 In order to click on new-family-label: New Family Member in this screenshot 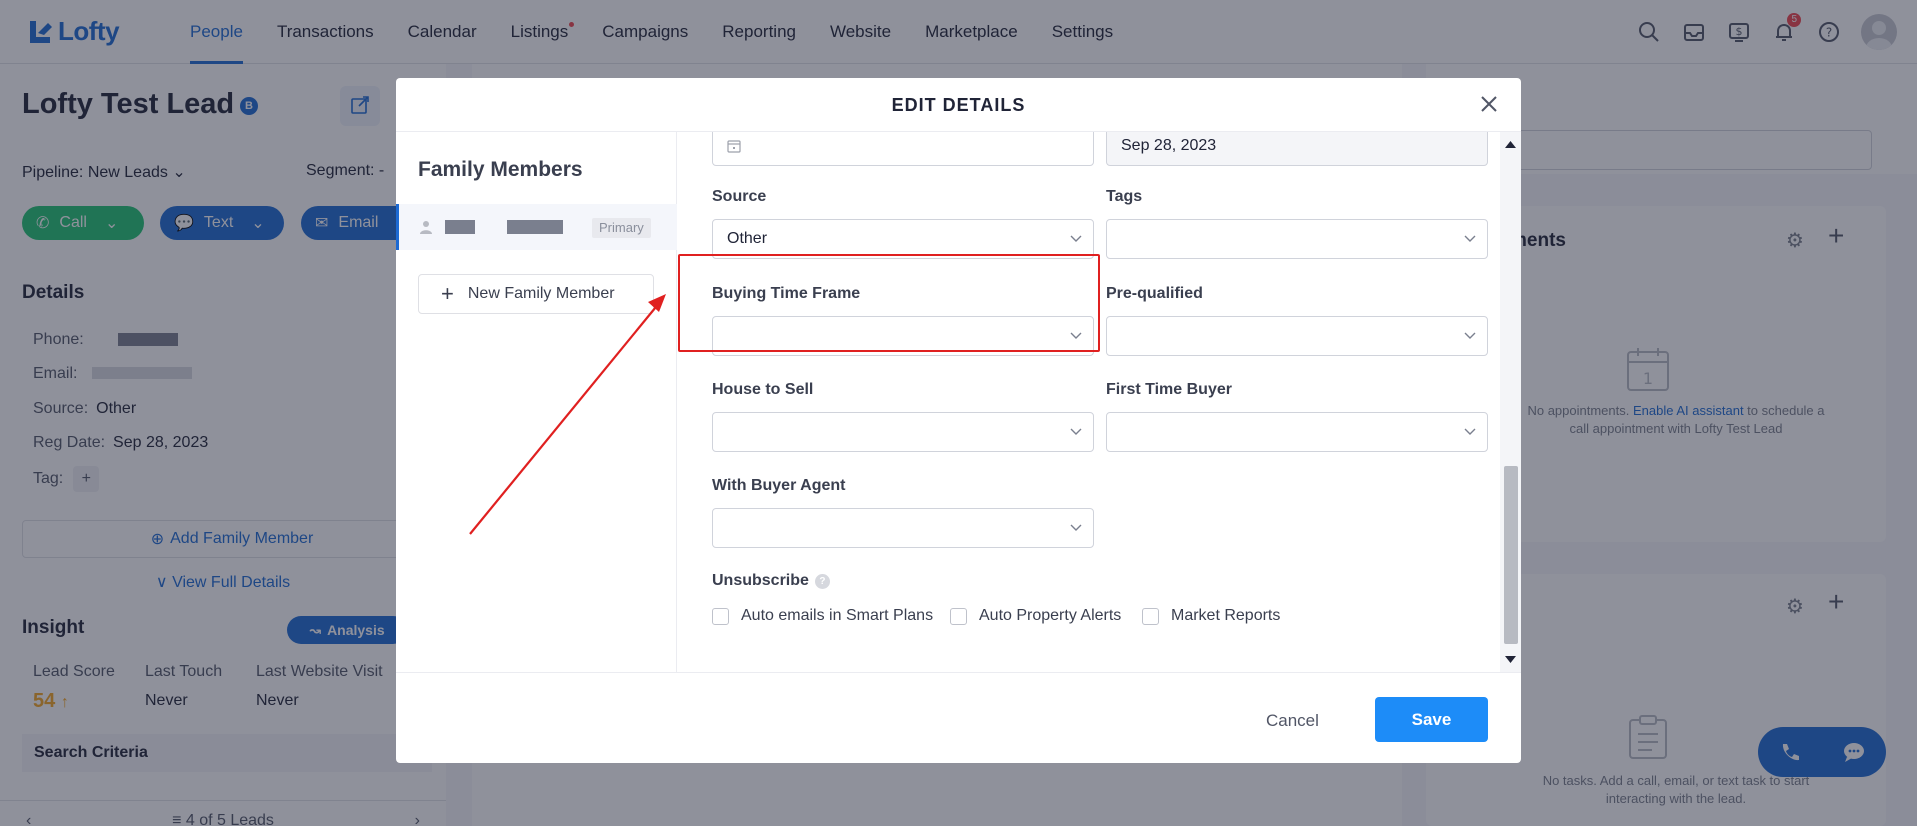, I will do `click(541, 293)`.